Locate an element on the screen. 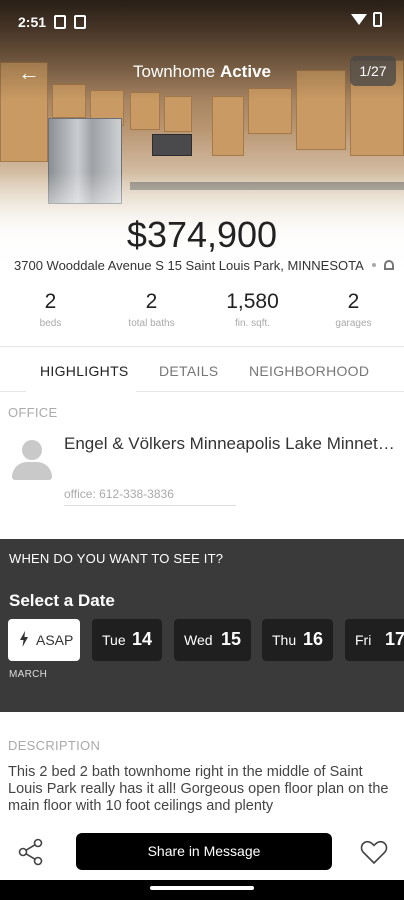 This screenshot has height=900, width=404. mls-logo-icon is located at coordinates (389, 265).